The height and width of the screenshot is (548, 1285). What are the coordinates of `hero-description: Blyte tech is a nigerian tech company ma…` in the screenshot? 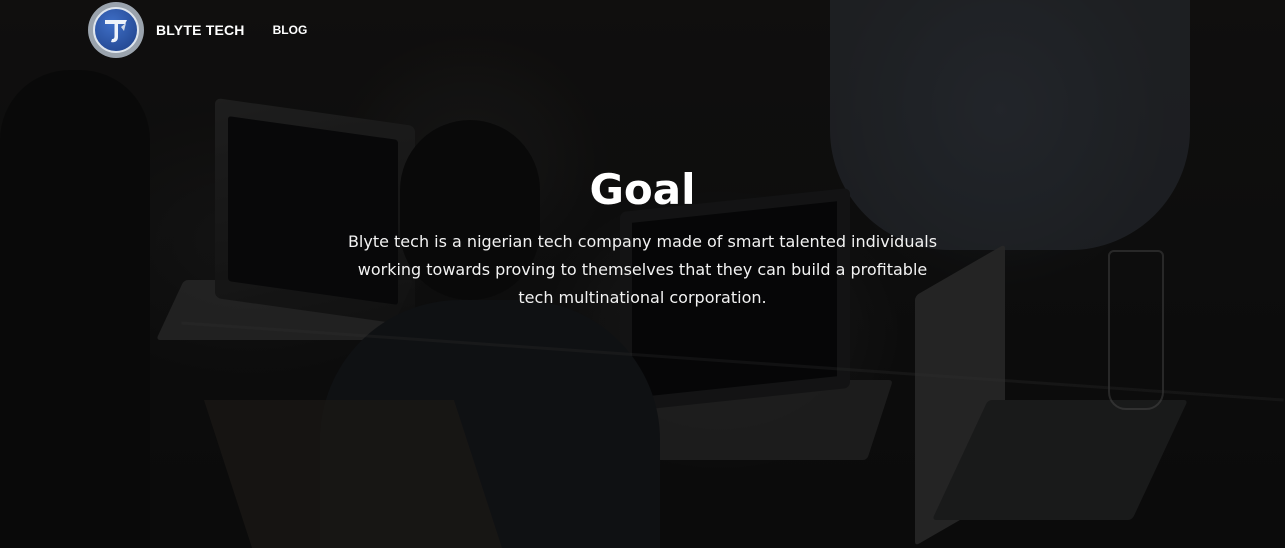 It's located at (642, 269).